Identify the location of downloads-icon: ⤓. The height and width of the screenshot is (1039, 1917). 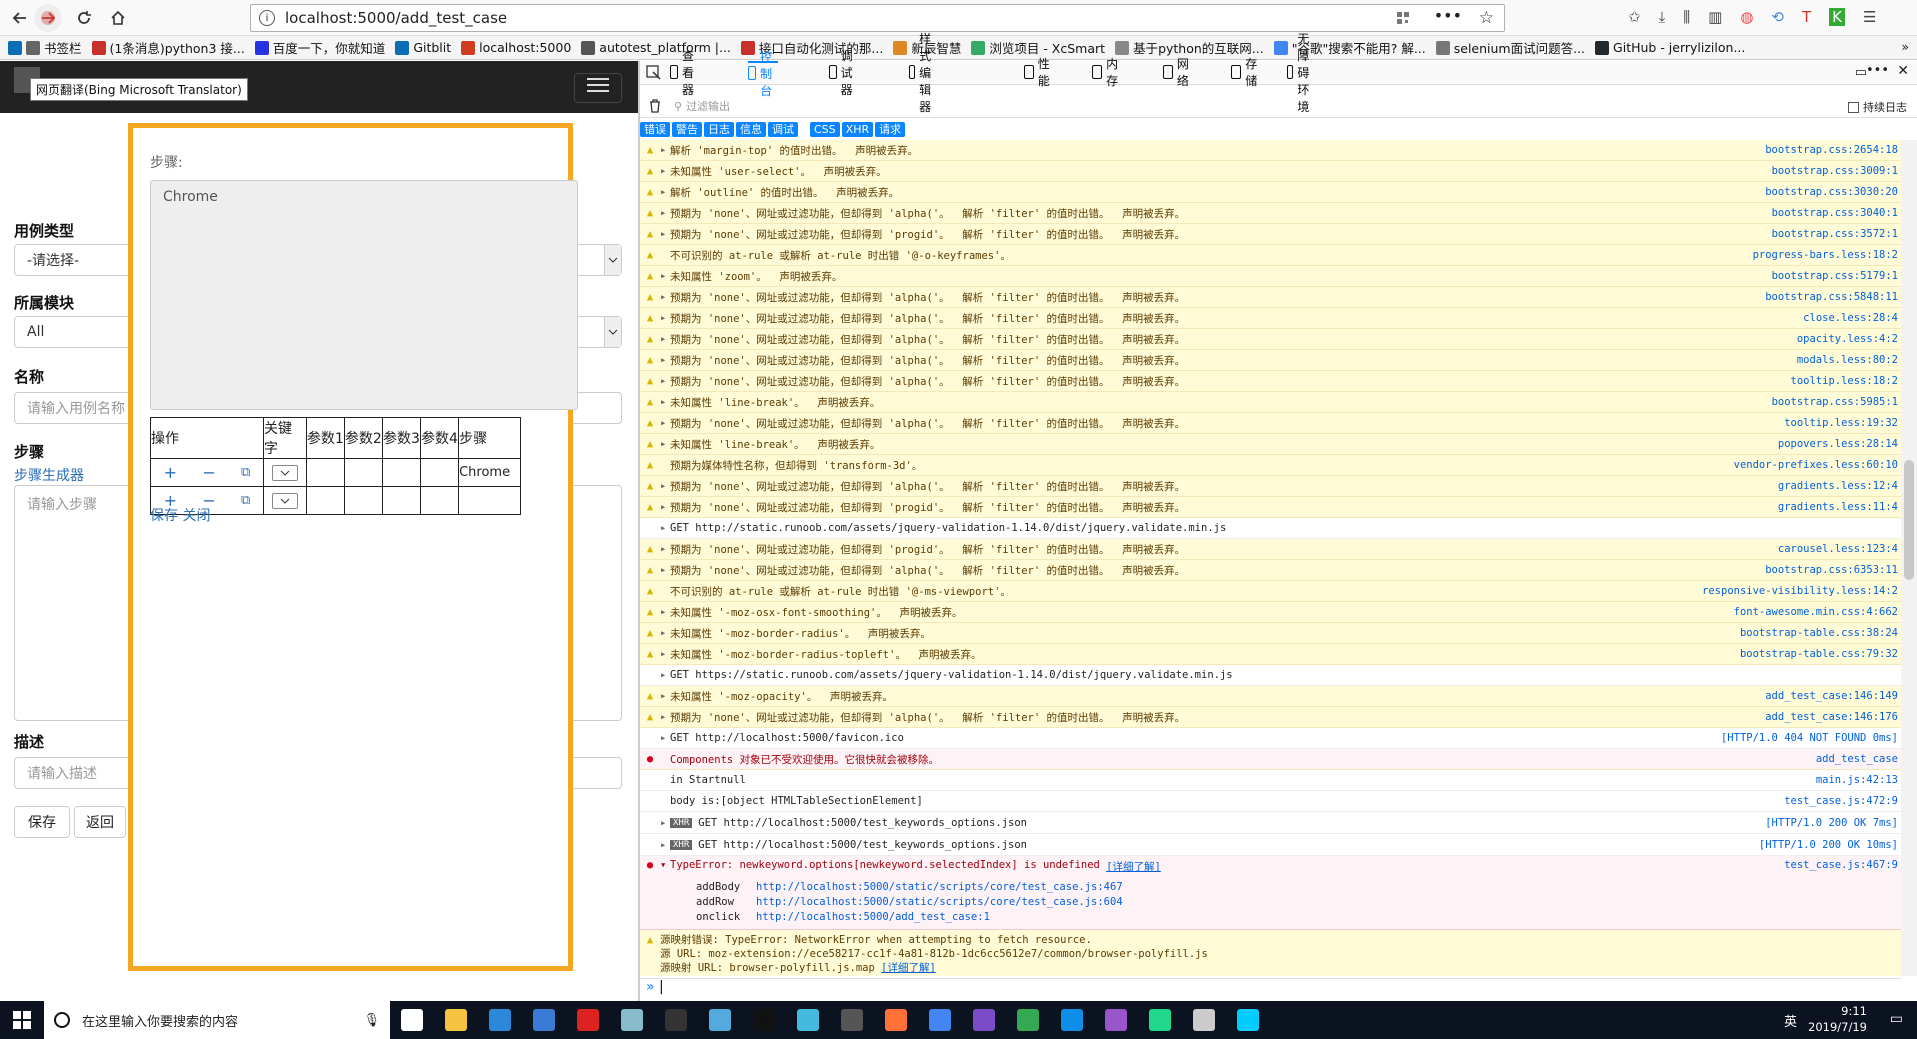
(1662, 17).